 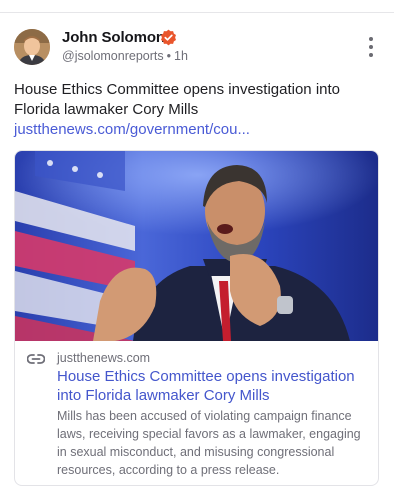 I want to click on post-time: 1h, so click(x=181, y=56).